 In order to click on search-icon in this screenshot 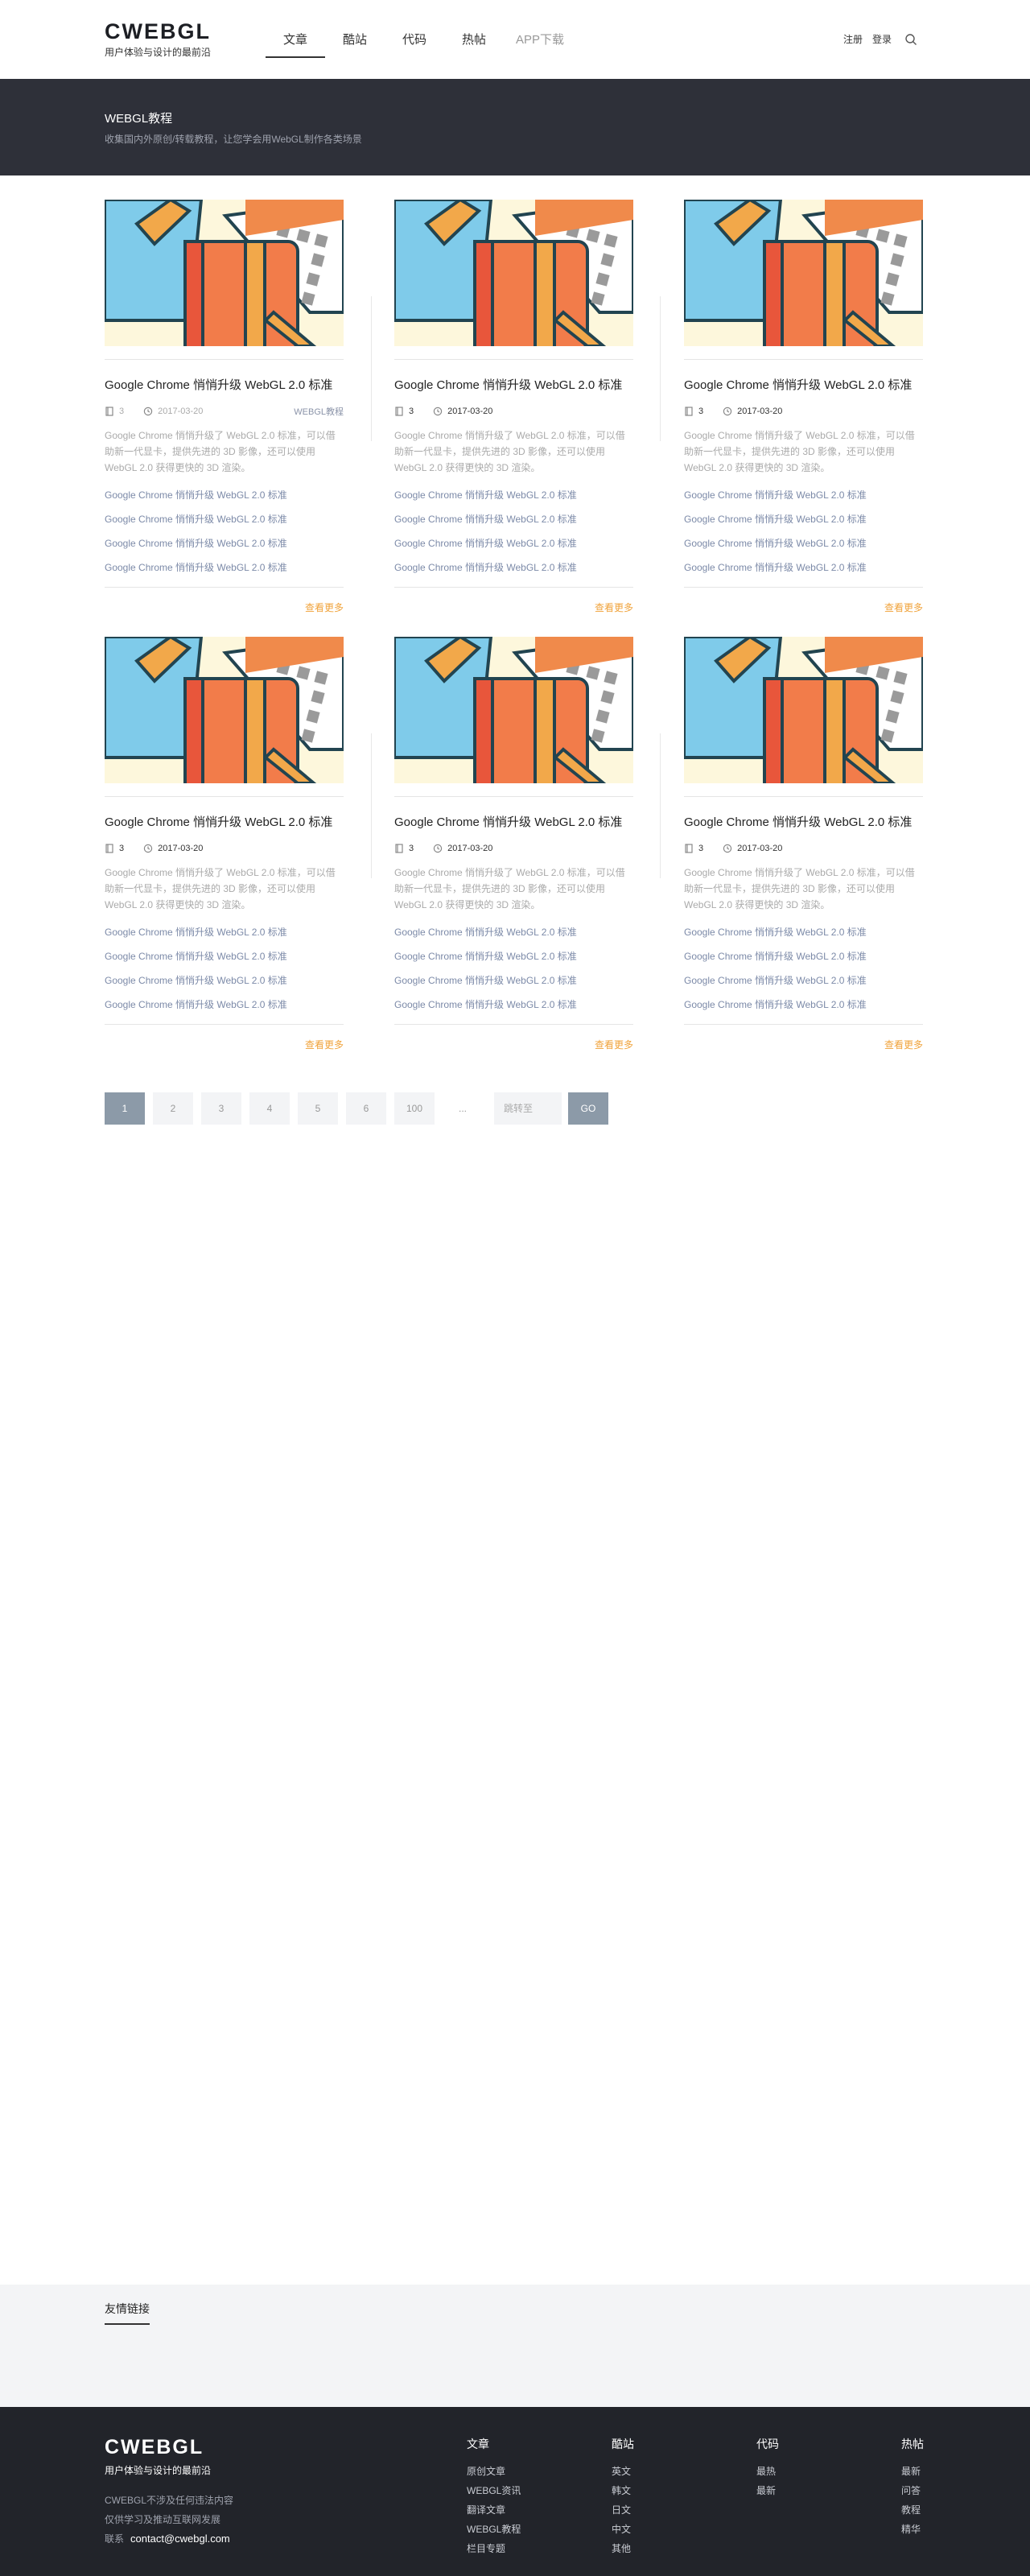, I will do `click(910, 39)`.